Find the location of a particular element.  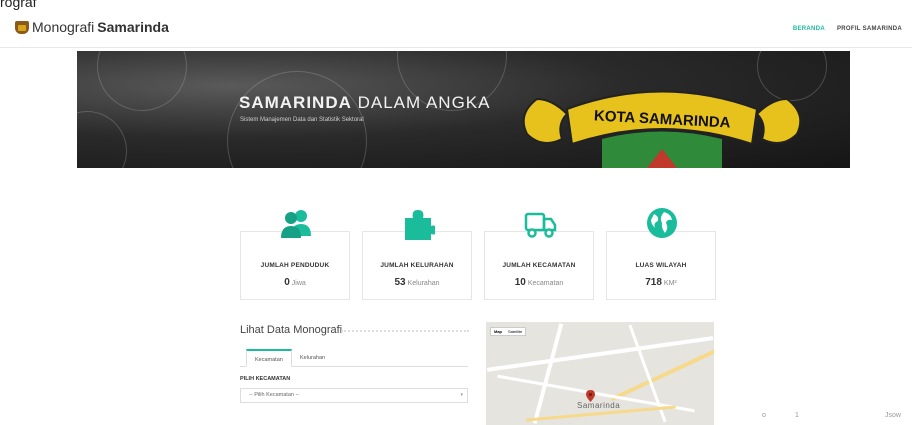

stat-number: 10 is located at coordinates (520, 282).